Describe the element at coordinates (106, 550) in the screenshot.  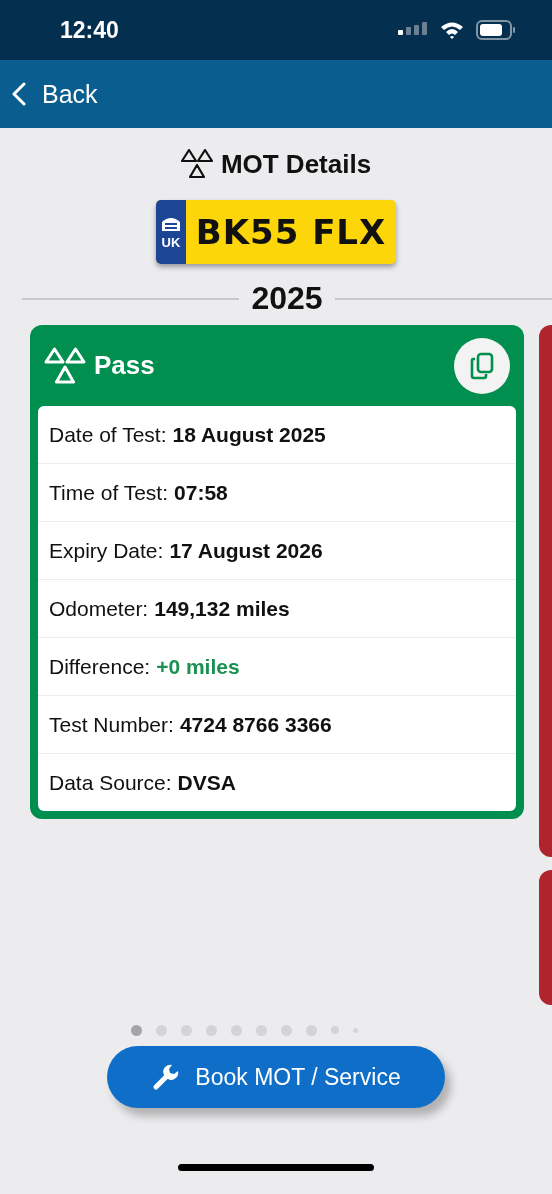
I see `detail-label: Expiry Date:` at that location.